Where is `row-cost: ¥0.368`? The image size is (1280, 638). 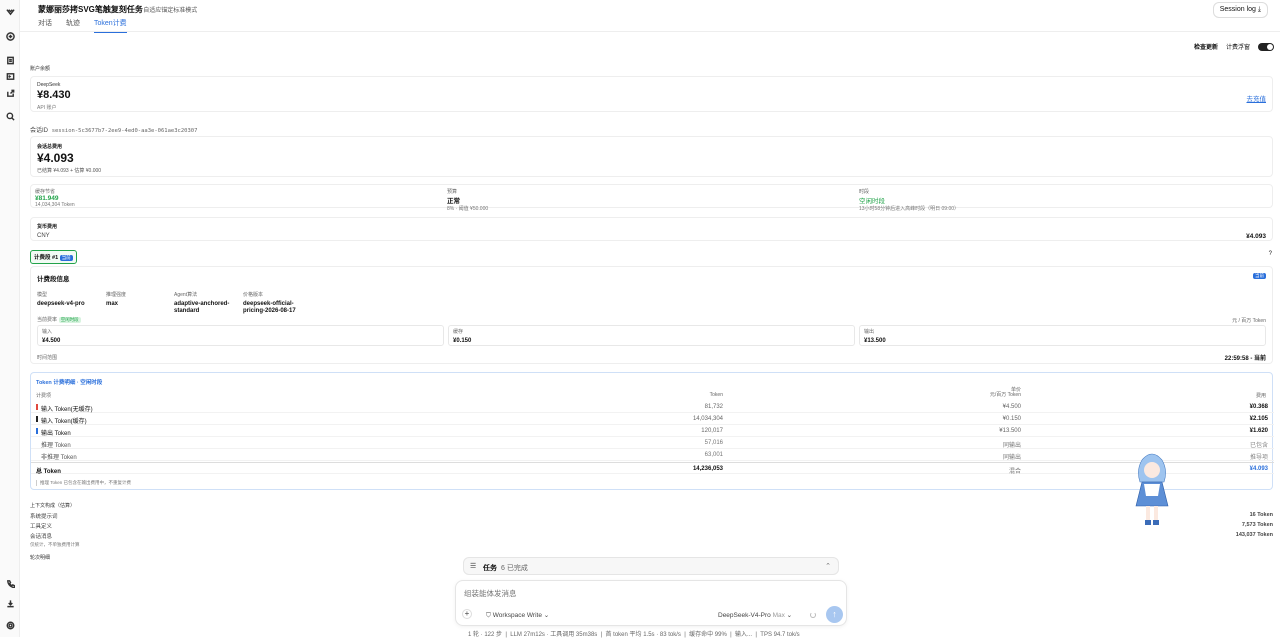
row-cost: ¥0.368 is located at coordinates (1258, 407).